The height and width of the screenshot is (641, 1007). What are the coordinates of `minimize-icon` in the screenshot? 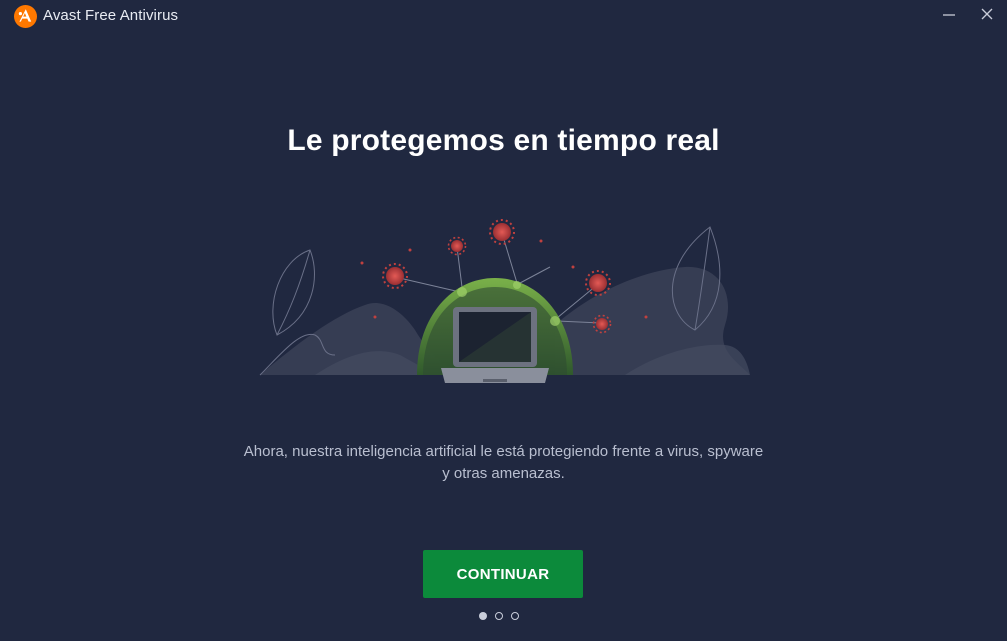 It's located at (949, 16).